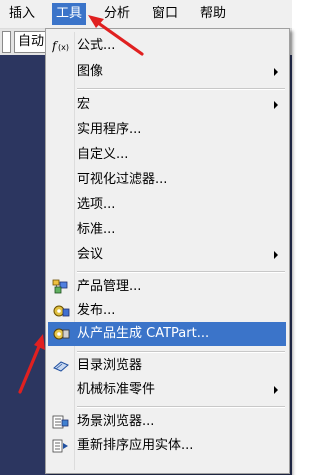 The height and width of the screenshot is (475, 320). What do you see at coordinates (167, 390) in the screenshot?
I see `menu-item-mechanical-standard-parts: 机械标准零件` at bounding box center [167, 390].